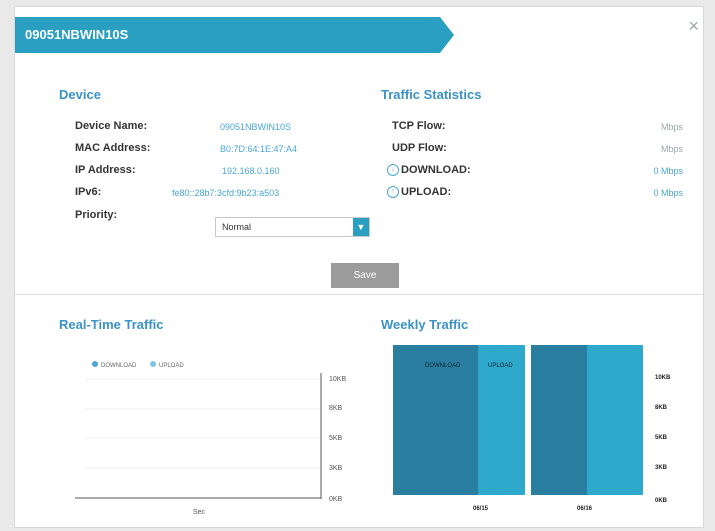 The width and height of the screenshot is (715, 531). I want to click on device-name-value: 09051NBWIN10S, so click(256, 127).